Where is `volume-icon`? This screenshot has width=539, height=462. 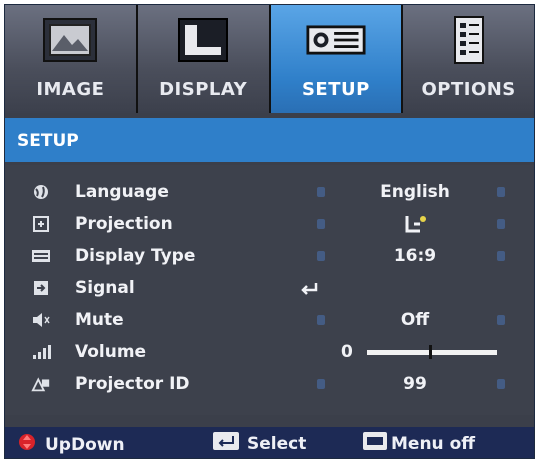 volume-icon is located at coordinates (41, 352).